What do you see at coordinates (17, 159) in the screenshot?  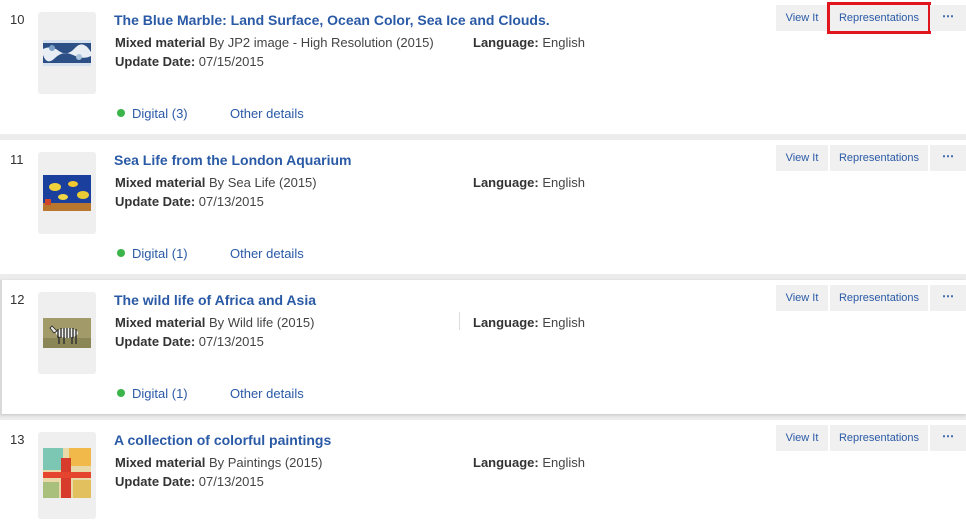 I see `result-number: 11` at bounding box center [17, 159].